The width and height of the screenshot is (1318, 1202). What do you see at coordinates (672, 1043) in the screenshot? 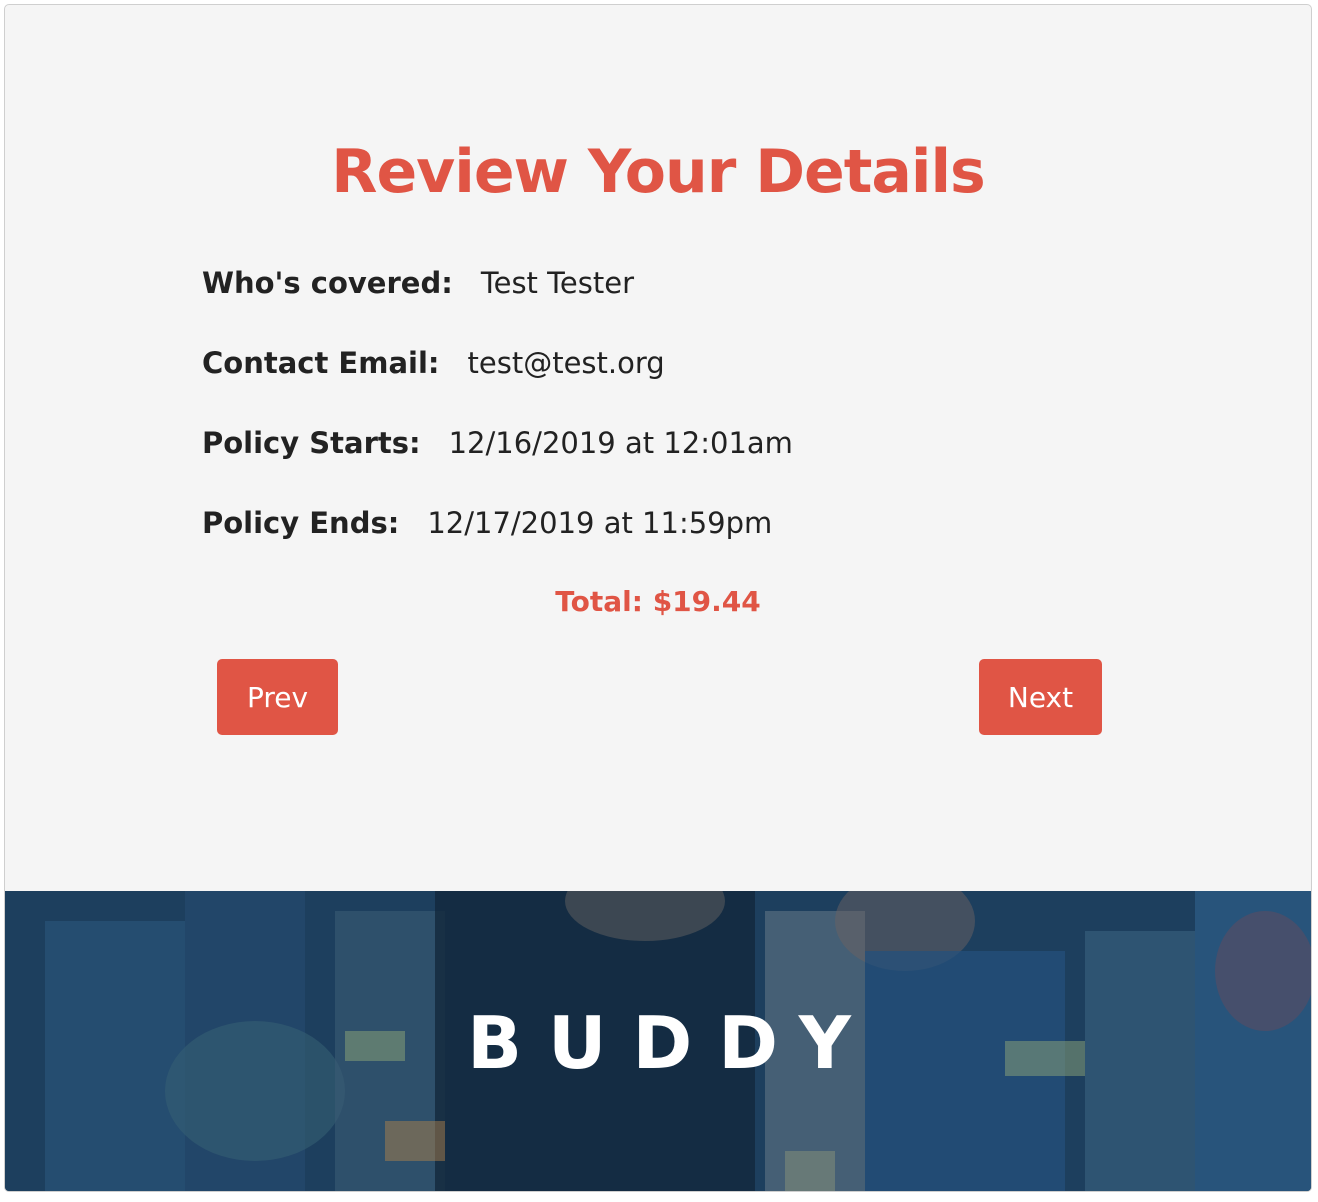
I see `buddy-logo: BUDDY` at bounding box center [672, 1043].